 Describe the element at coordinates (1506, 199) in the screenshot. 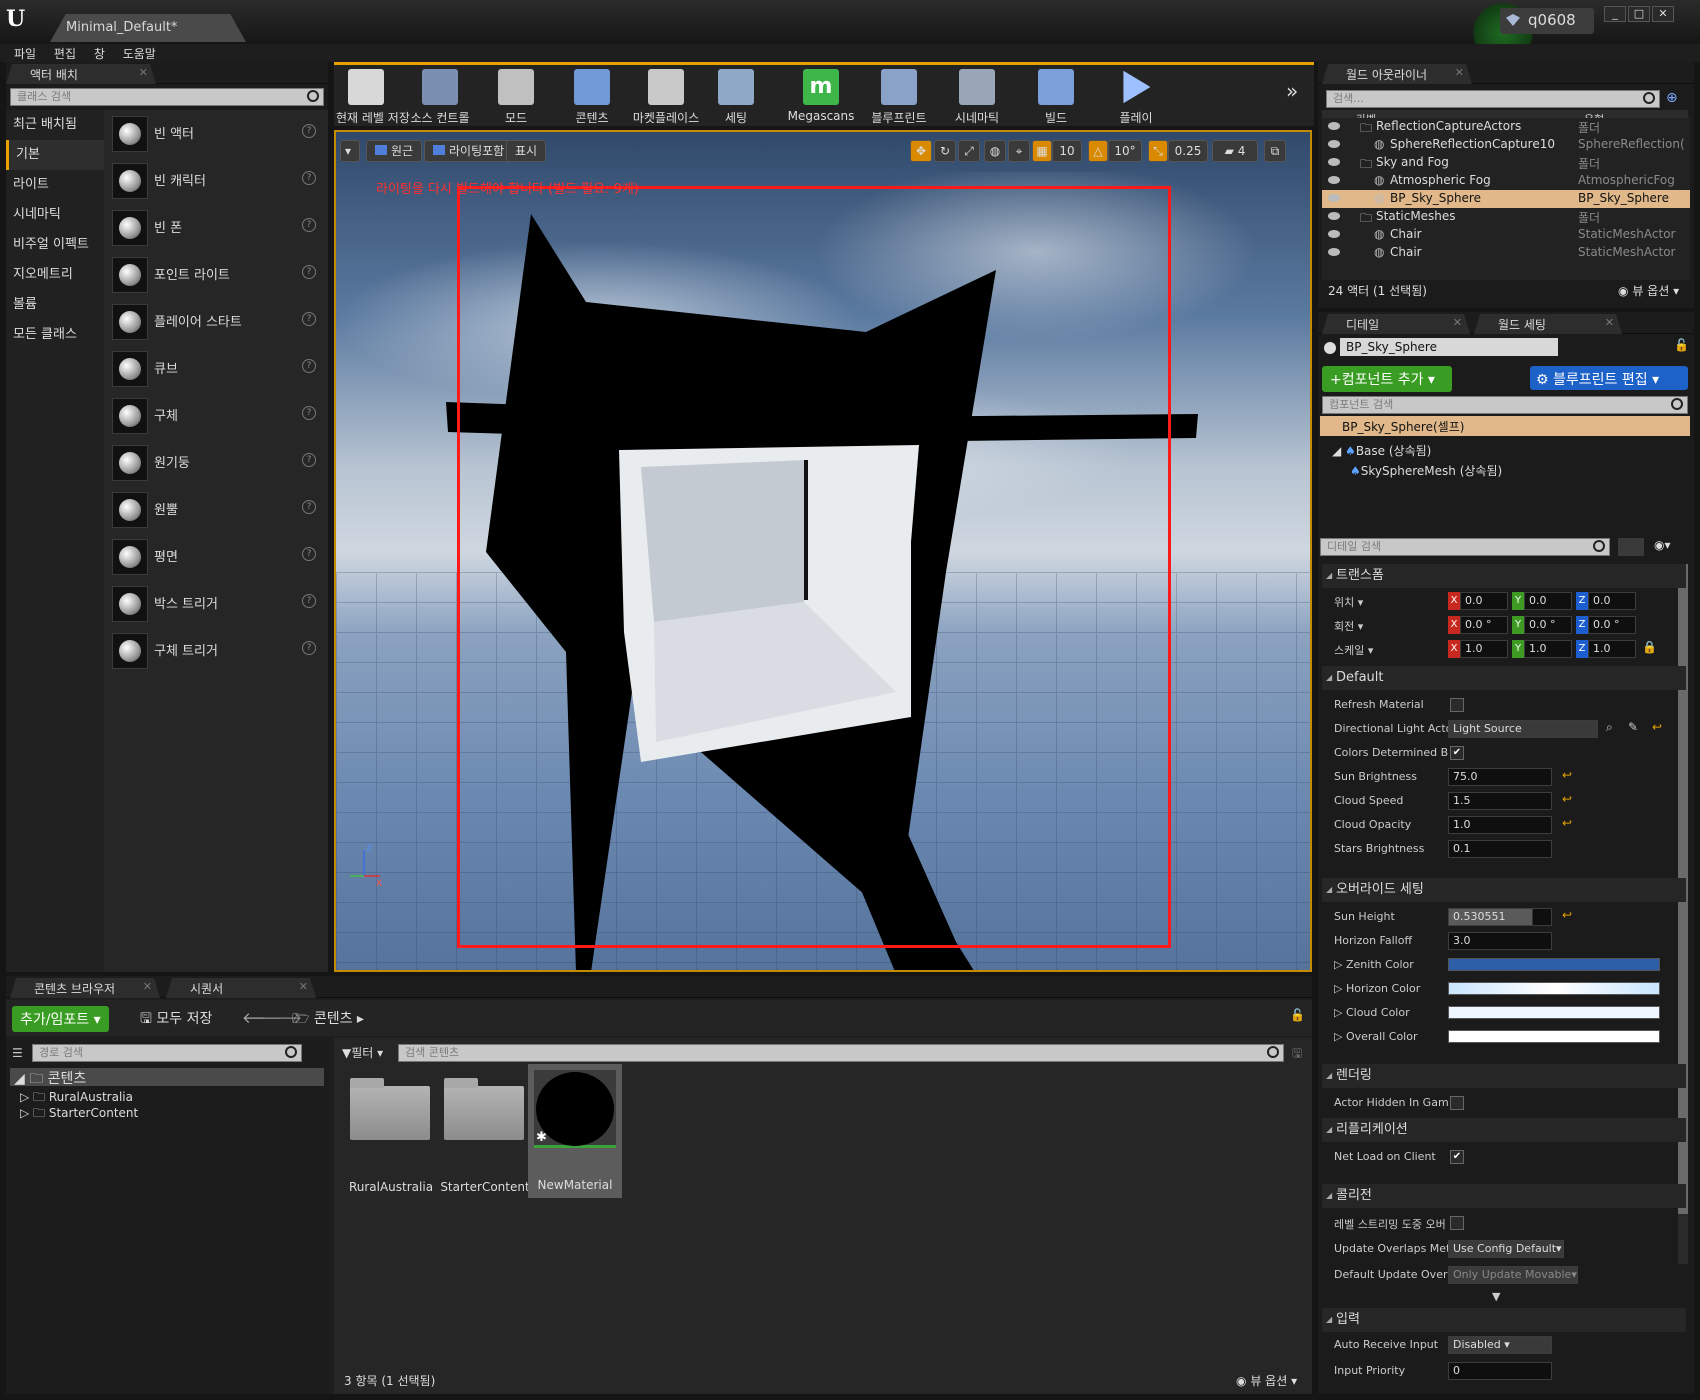

I see `outliner-row: ◍ BP_Sky_Sphere BP_Sky_Sphere` at that location.